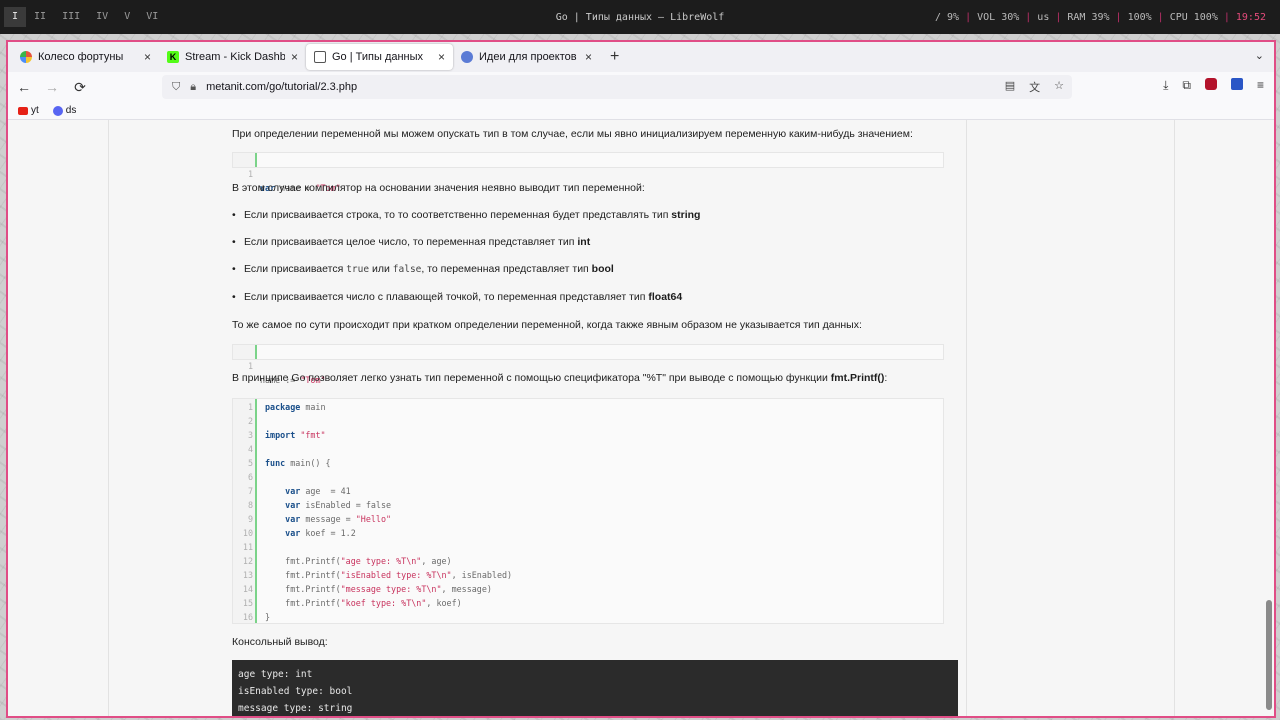 This screenshot has height=720, width=1280. I want to click on downloads-icon: ⤓, so click(1165, 85).